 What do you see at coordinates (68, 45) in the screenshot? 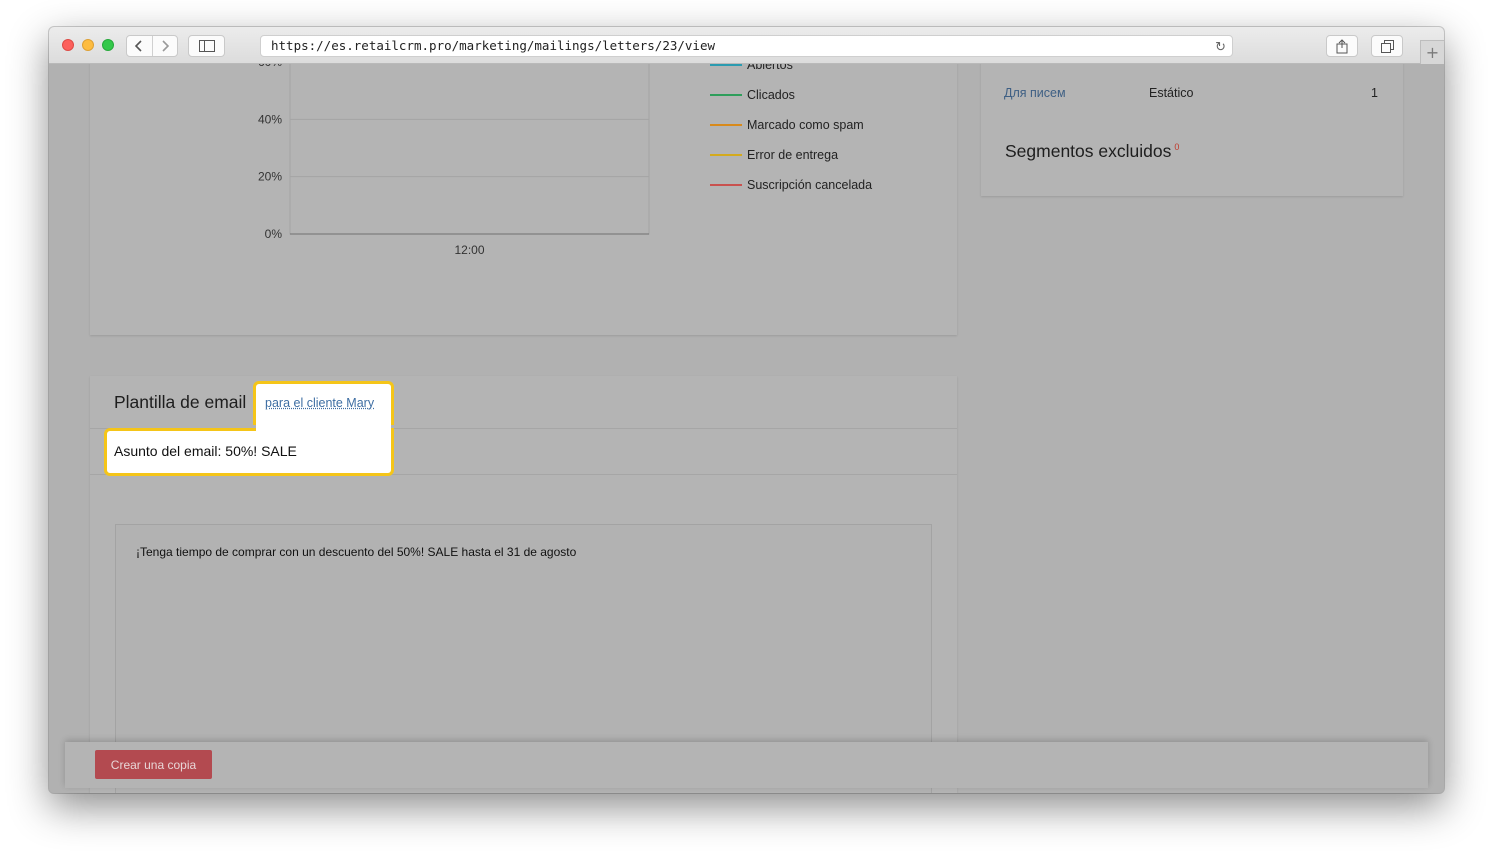
I see `close-window-button` at bounding box center [68, 45].